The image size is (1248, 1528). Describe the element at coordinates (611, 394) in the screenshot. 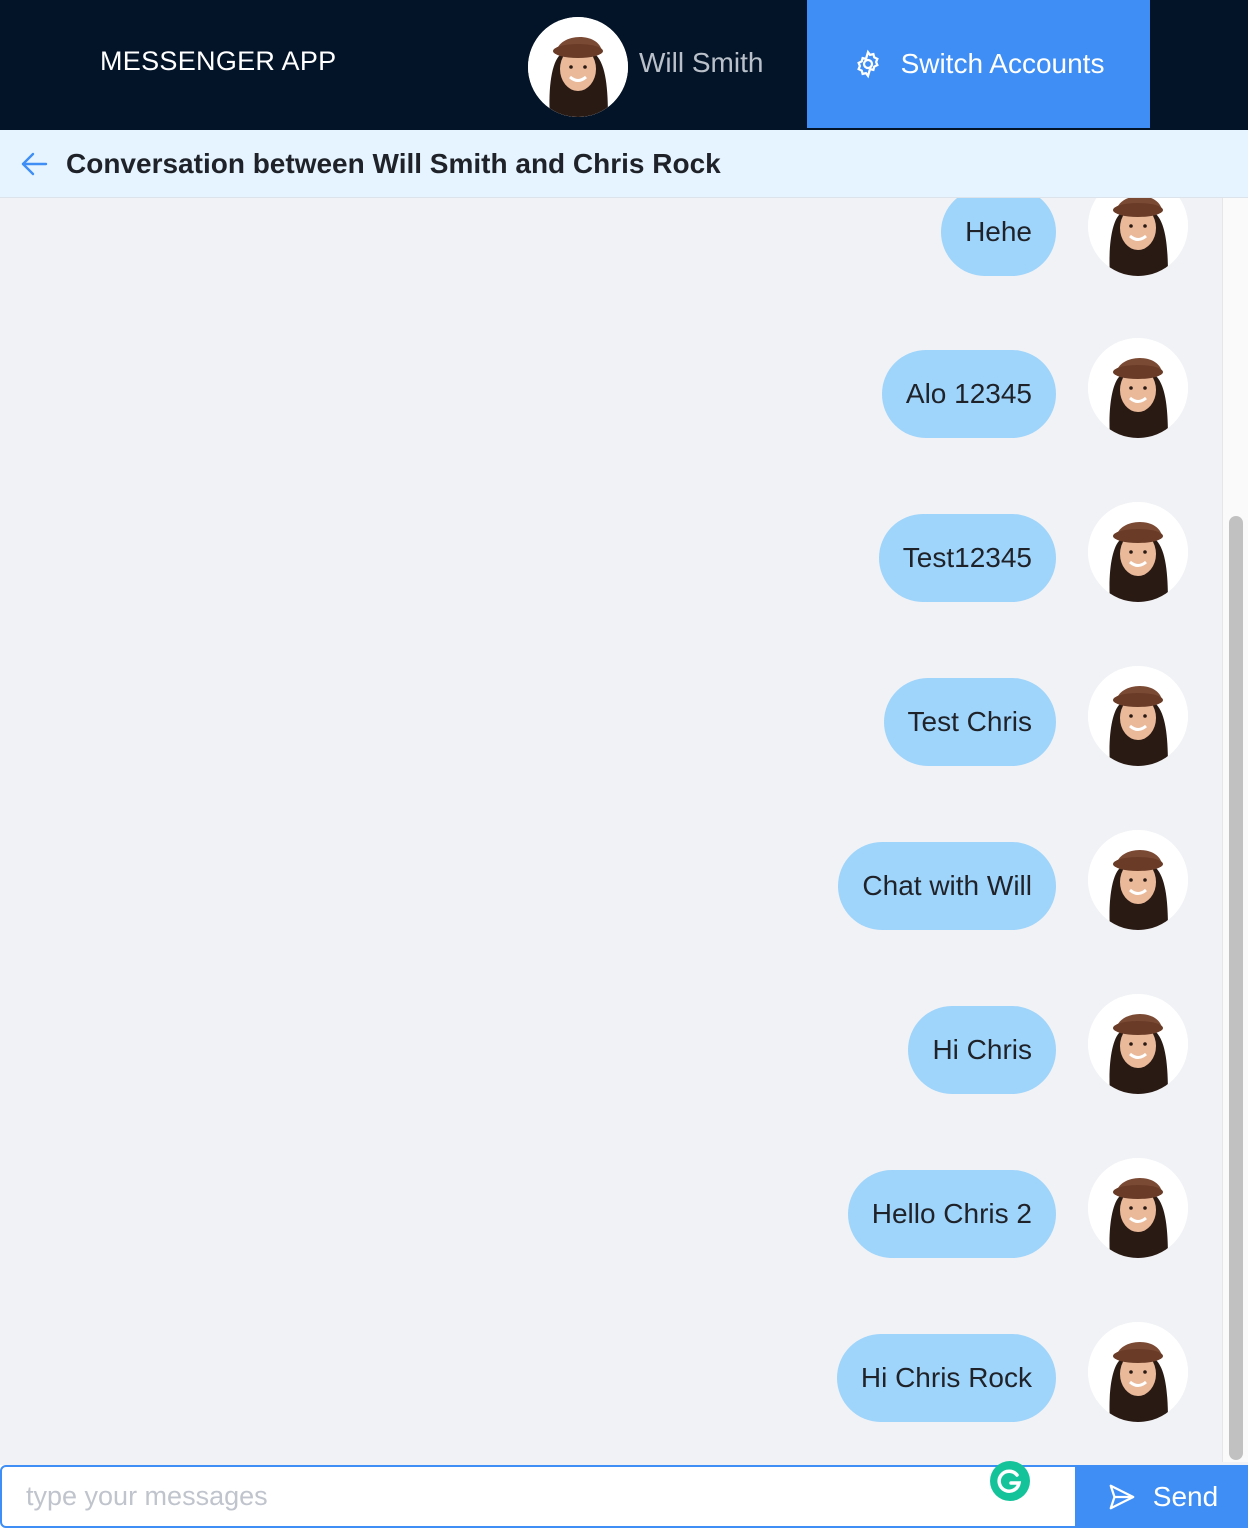

I see `message-row: Alo 12345` at that location.